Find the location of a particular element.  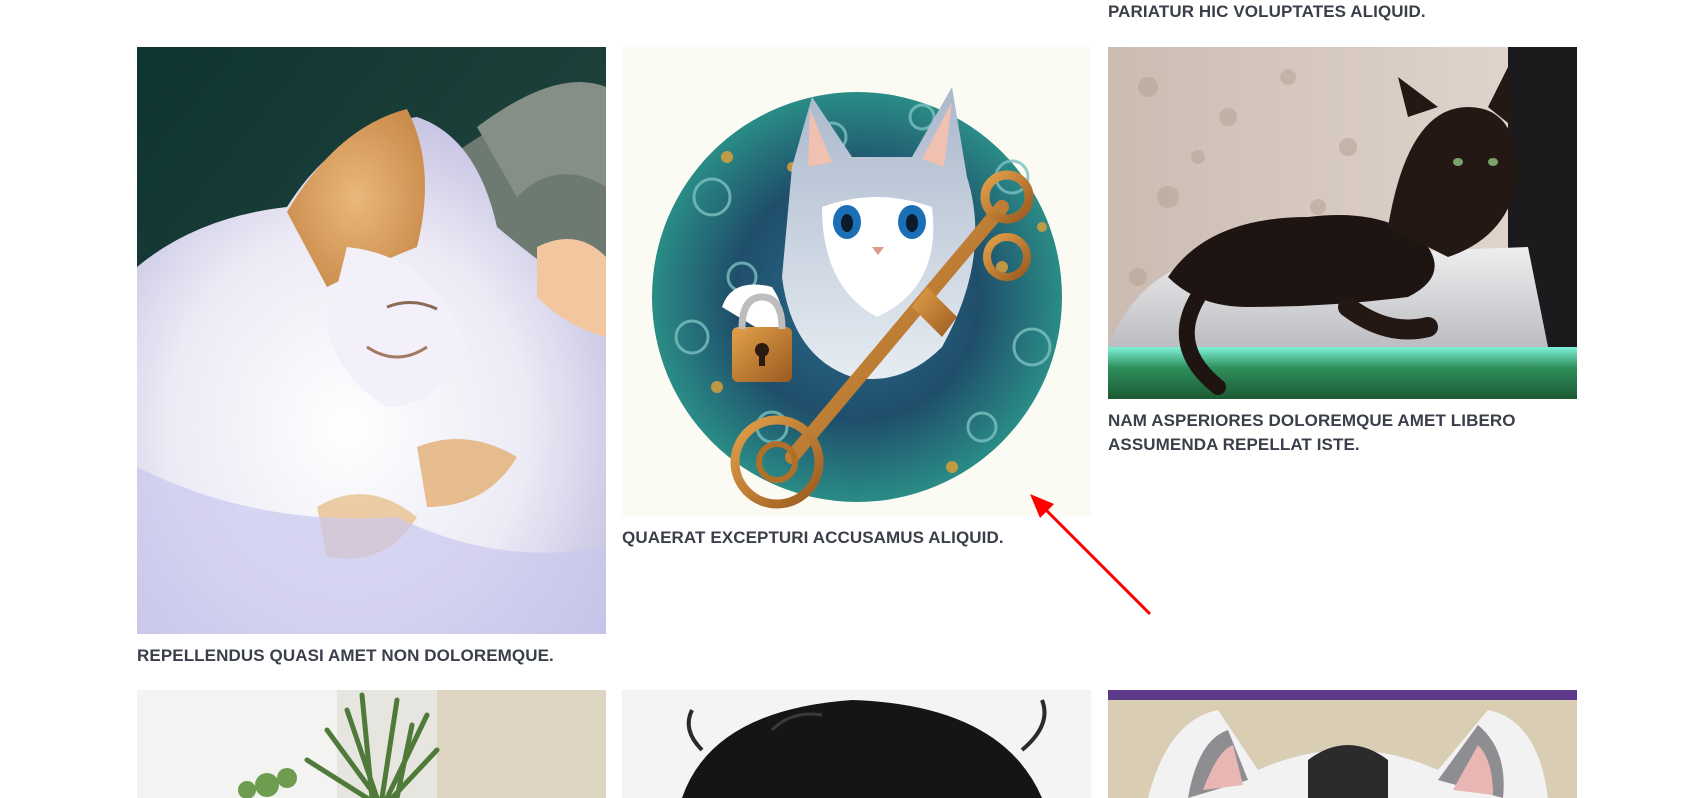

card-image-black-cat is located at coordinates (1342, 223).